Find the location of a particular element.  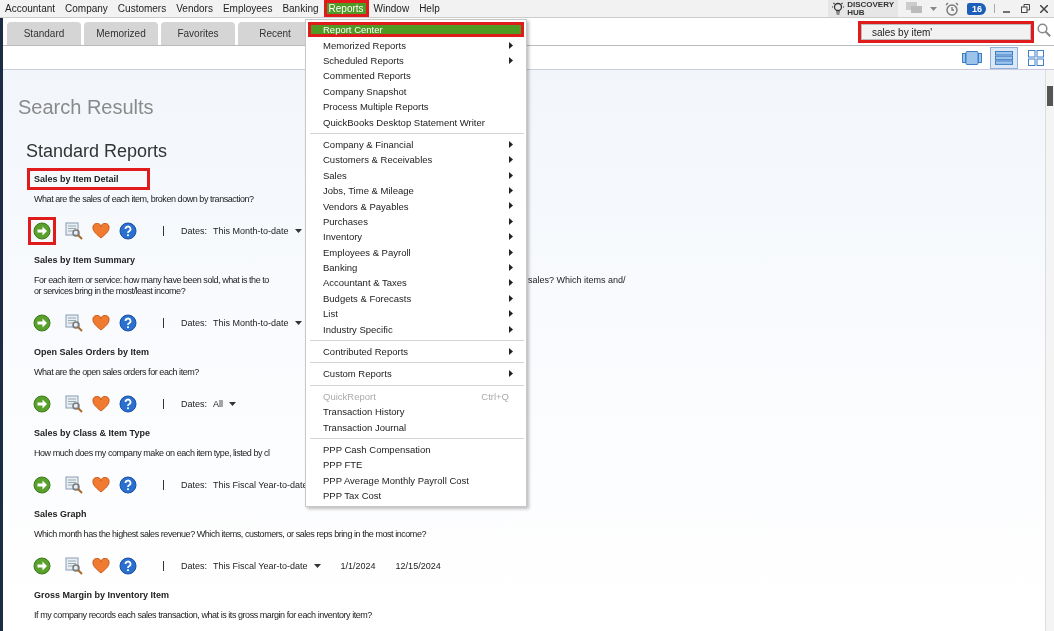

menu-entry: Report Center is located at coordinates (416, 30).